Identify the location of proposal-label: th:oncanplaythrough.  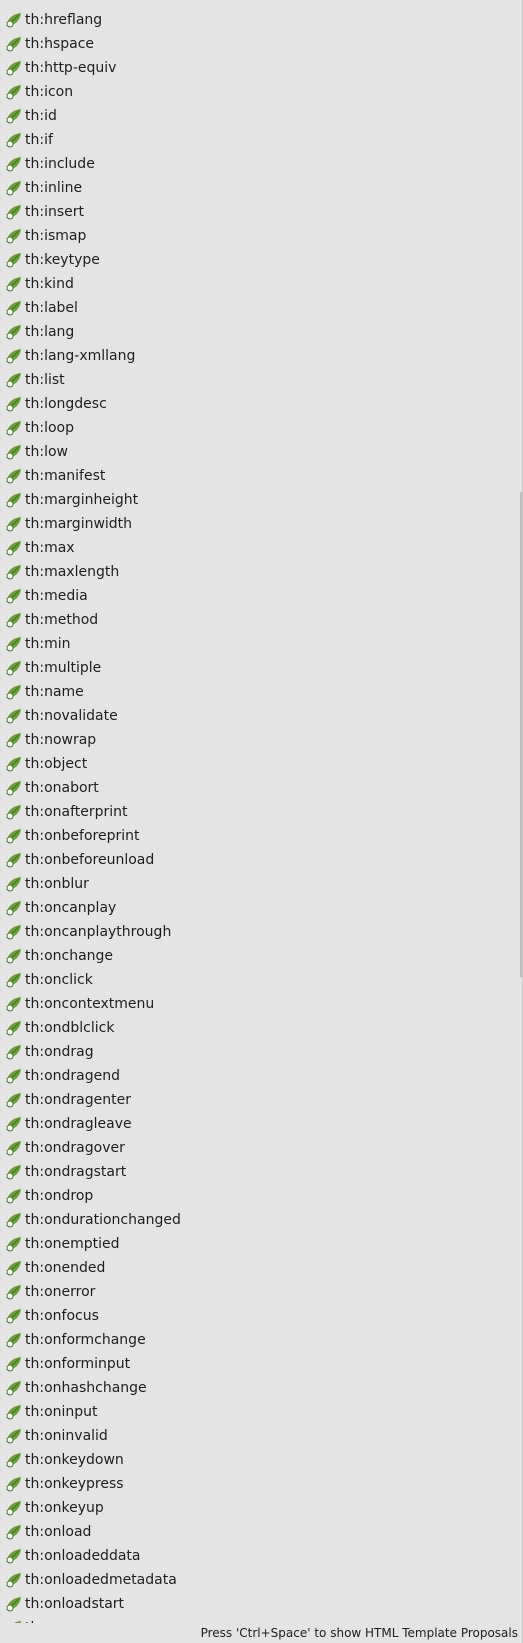
(98, 932).